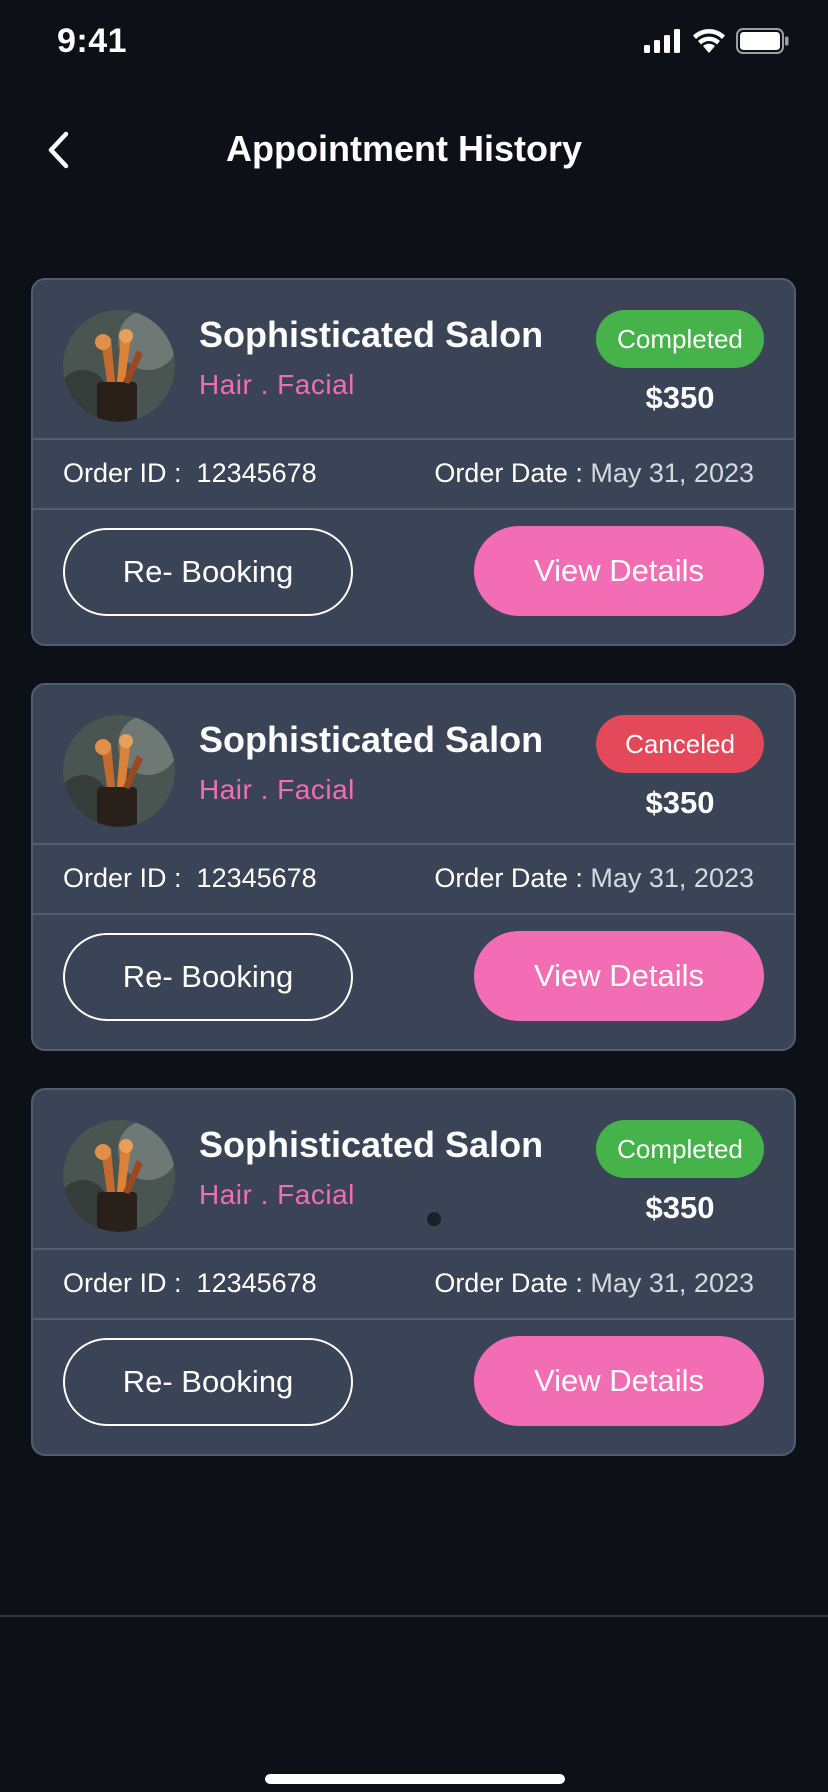 The width and height of the screenshot is (828, 1792). What do you see at coordinates (762, 41) in the screenshot?
I see `battery-icon` at bounding box center [762, 41].